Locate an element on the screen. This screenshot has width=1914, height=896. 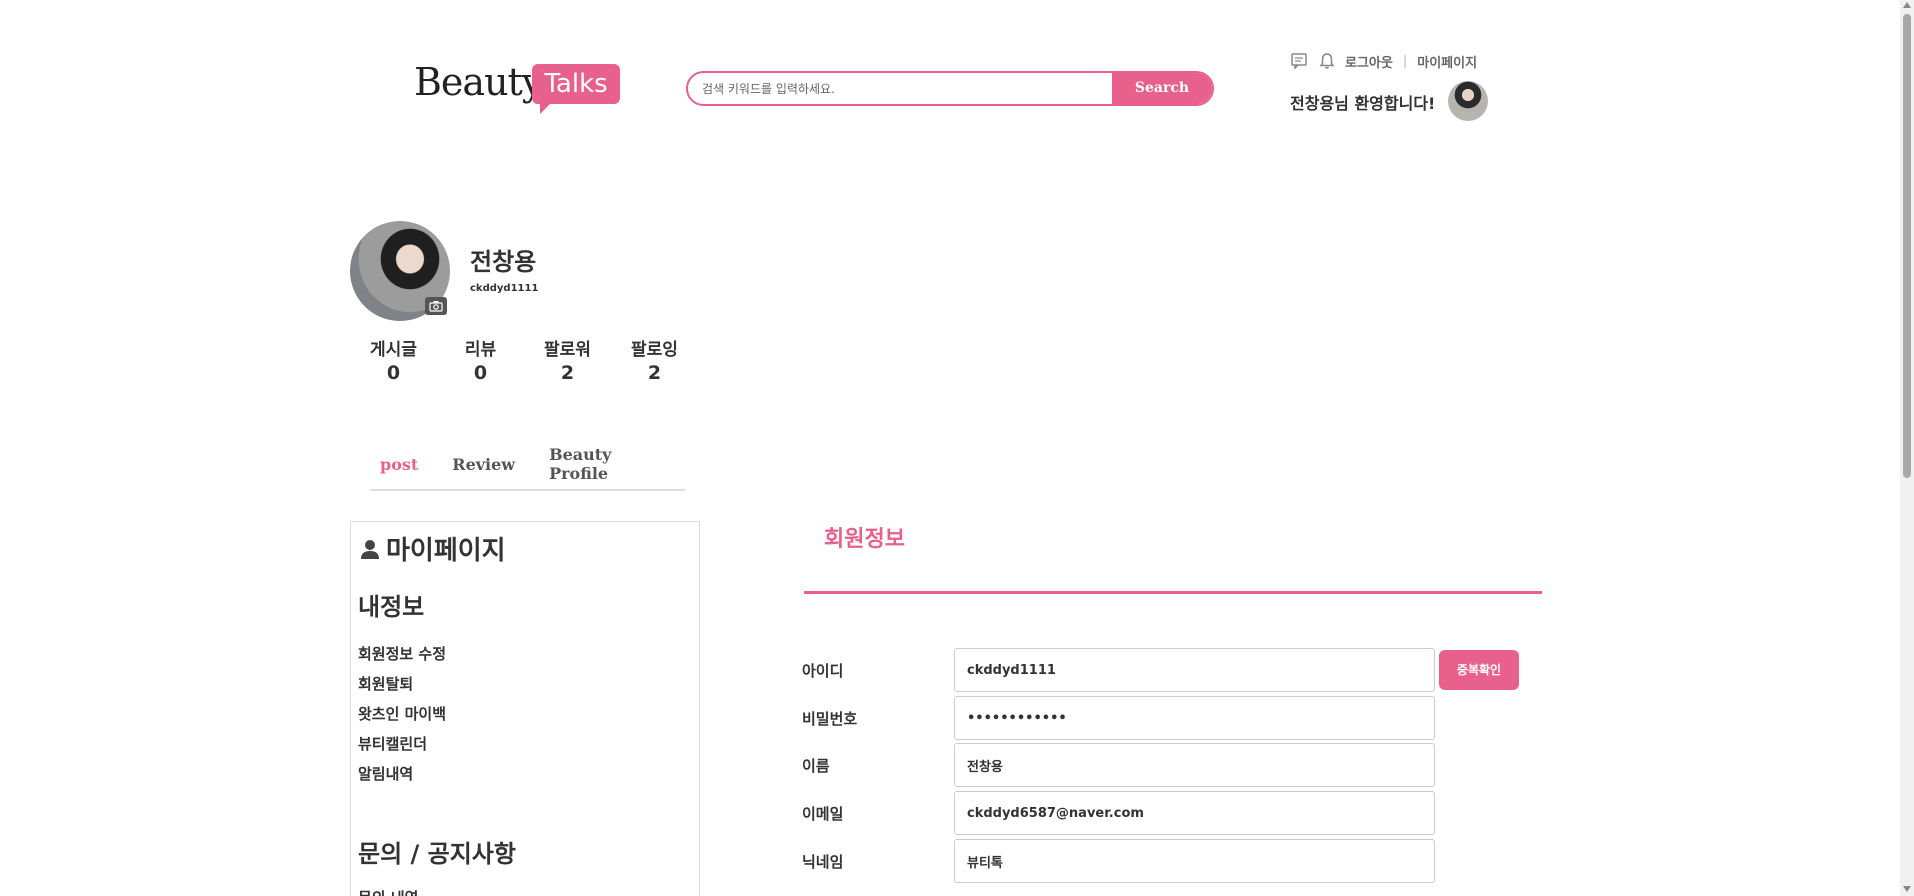
bell-icon is located at coordinates (1327, 61).